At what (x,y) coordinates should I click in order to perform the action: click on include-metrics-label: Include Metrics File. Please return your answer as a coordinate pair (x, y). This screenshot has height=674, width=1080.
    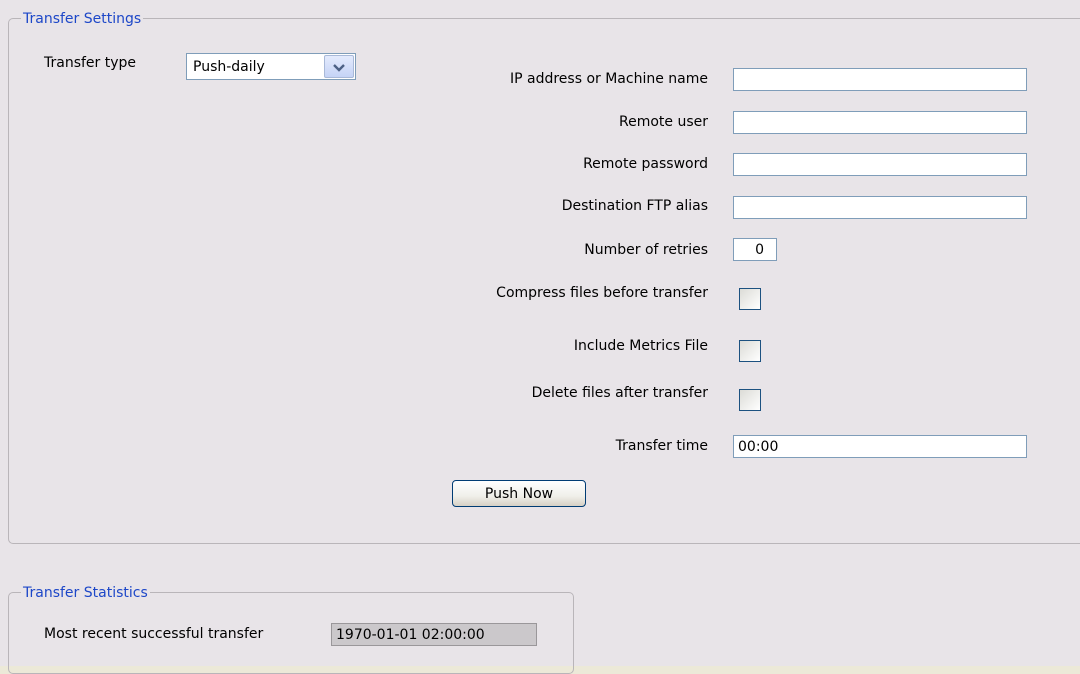
    Looking at the image, I should click on (640, 346).